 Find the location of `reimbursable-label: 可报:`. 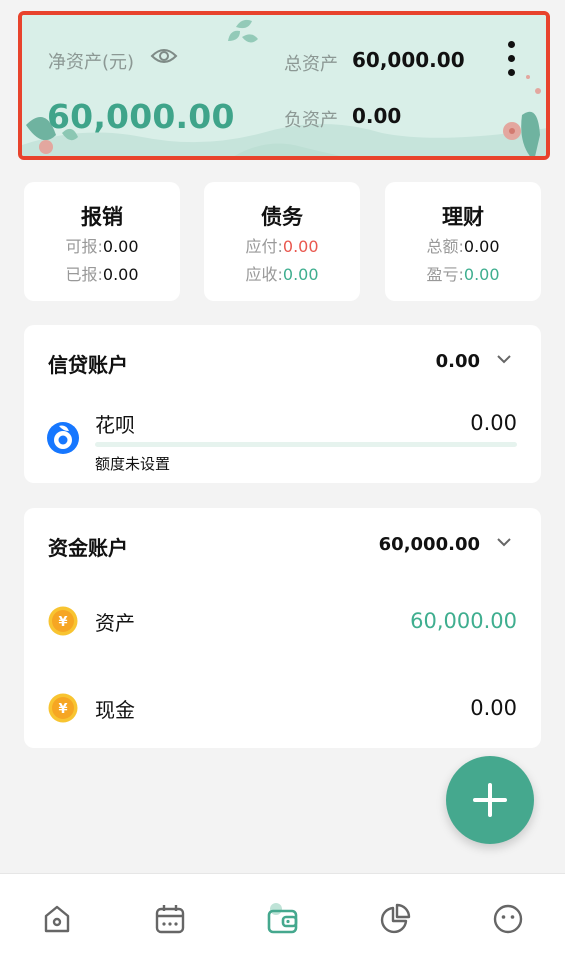

reimbursable-label: 可报: is located at coordinates (84, 246).